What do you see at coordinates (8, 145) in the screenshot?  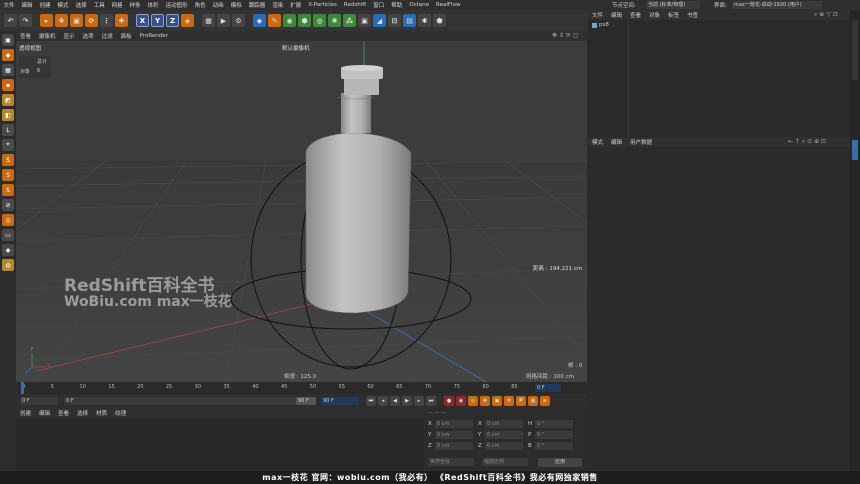 I see `snap-icon: ⌖` at bounding box center [8, 145].